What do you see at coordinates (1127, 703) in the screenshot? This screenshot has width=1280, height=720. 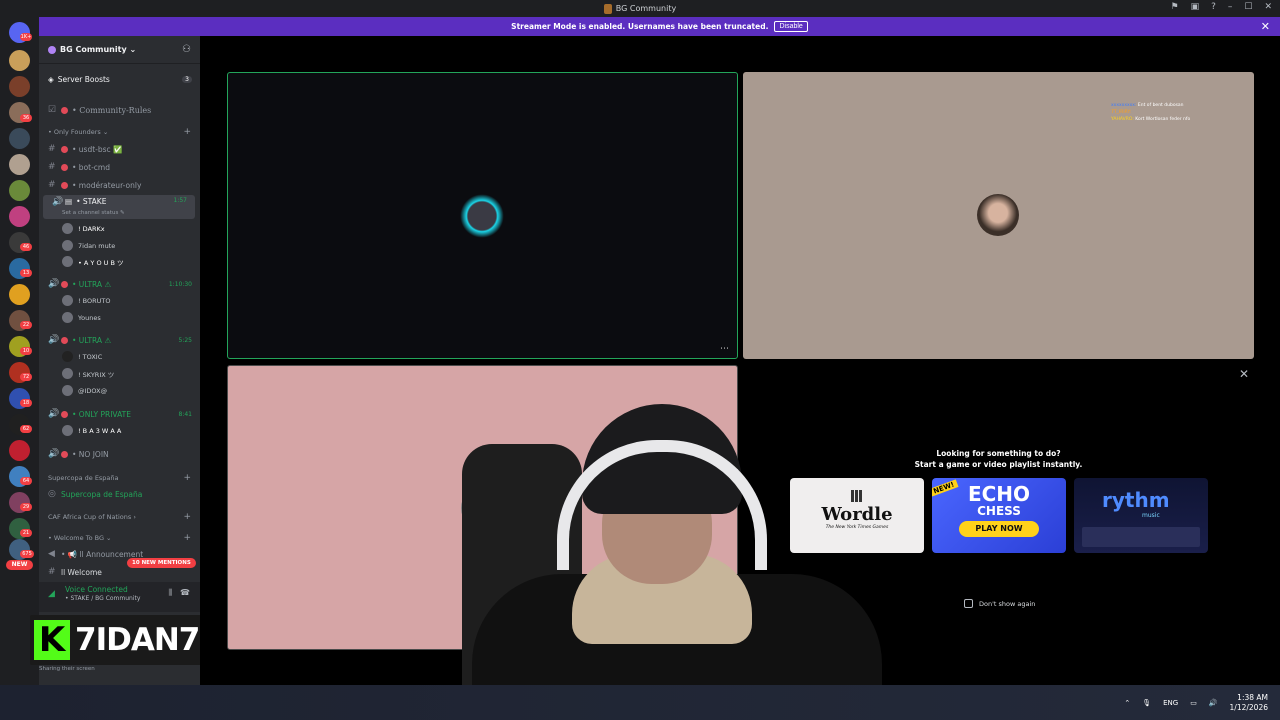 I see `chevron-up-icon: ⌃` at bounding box center [1127, 703].